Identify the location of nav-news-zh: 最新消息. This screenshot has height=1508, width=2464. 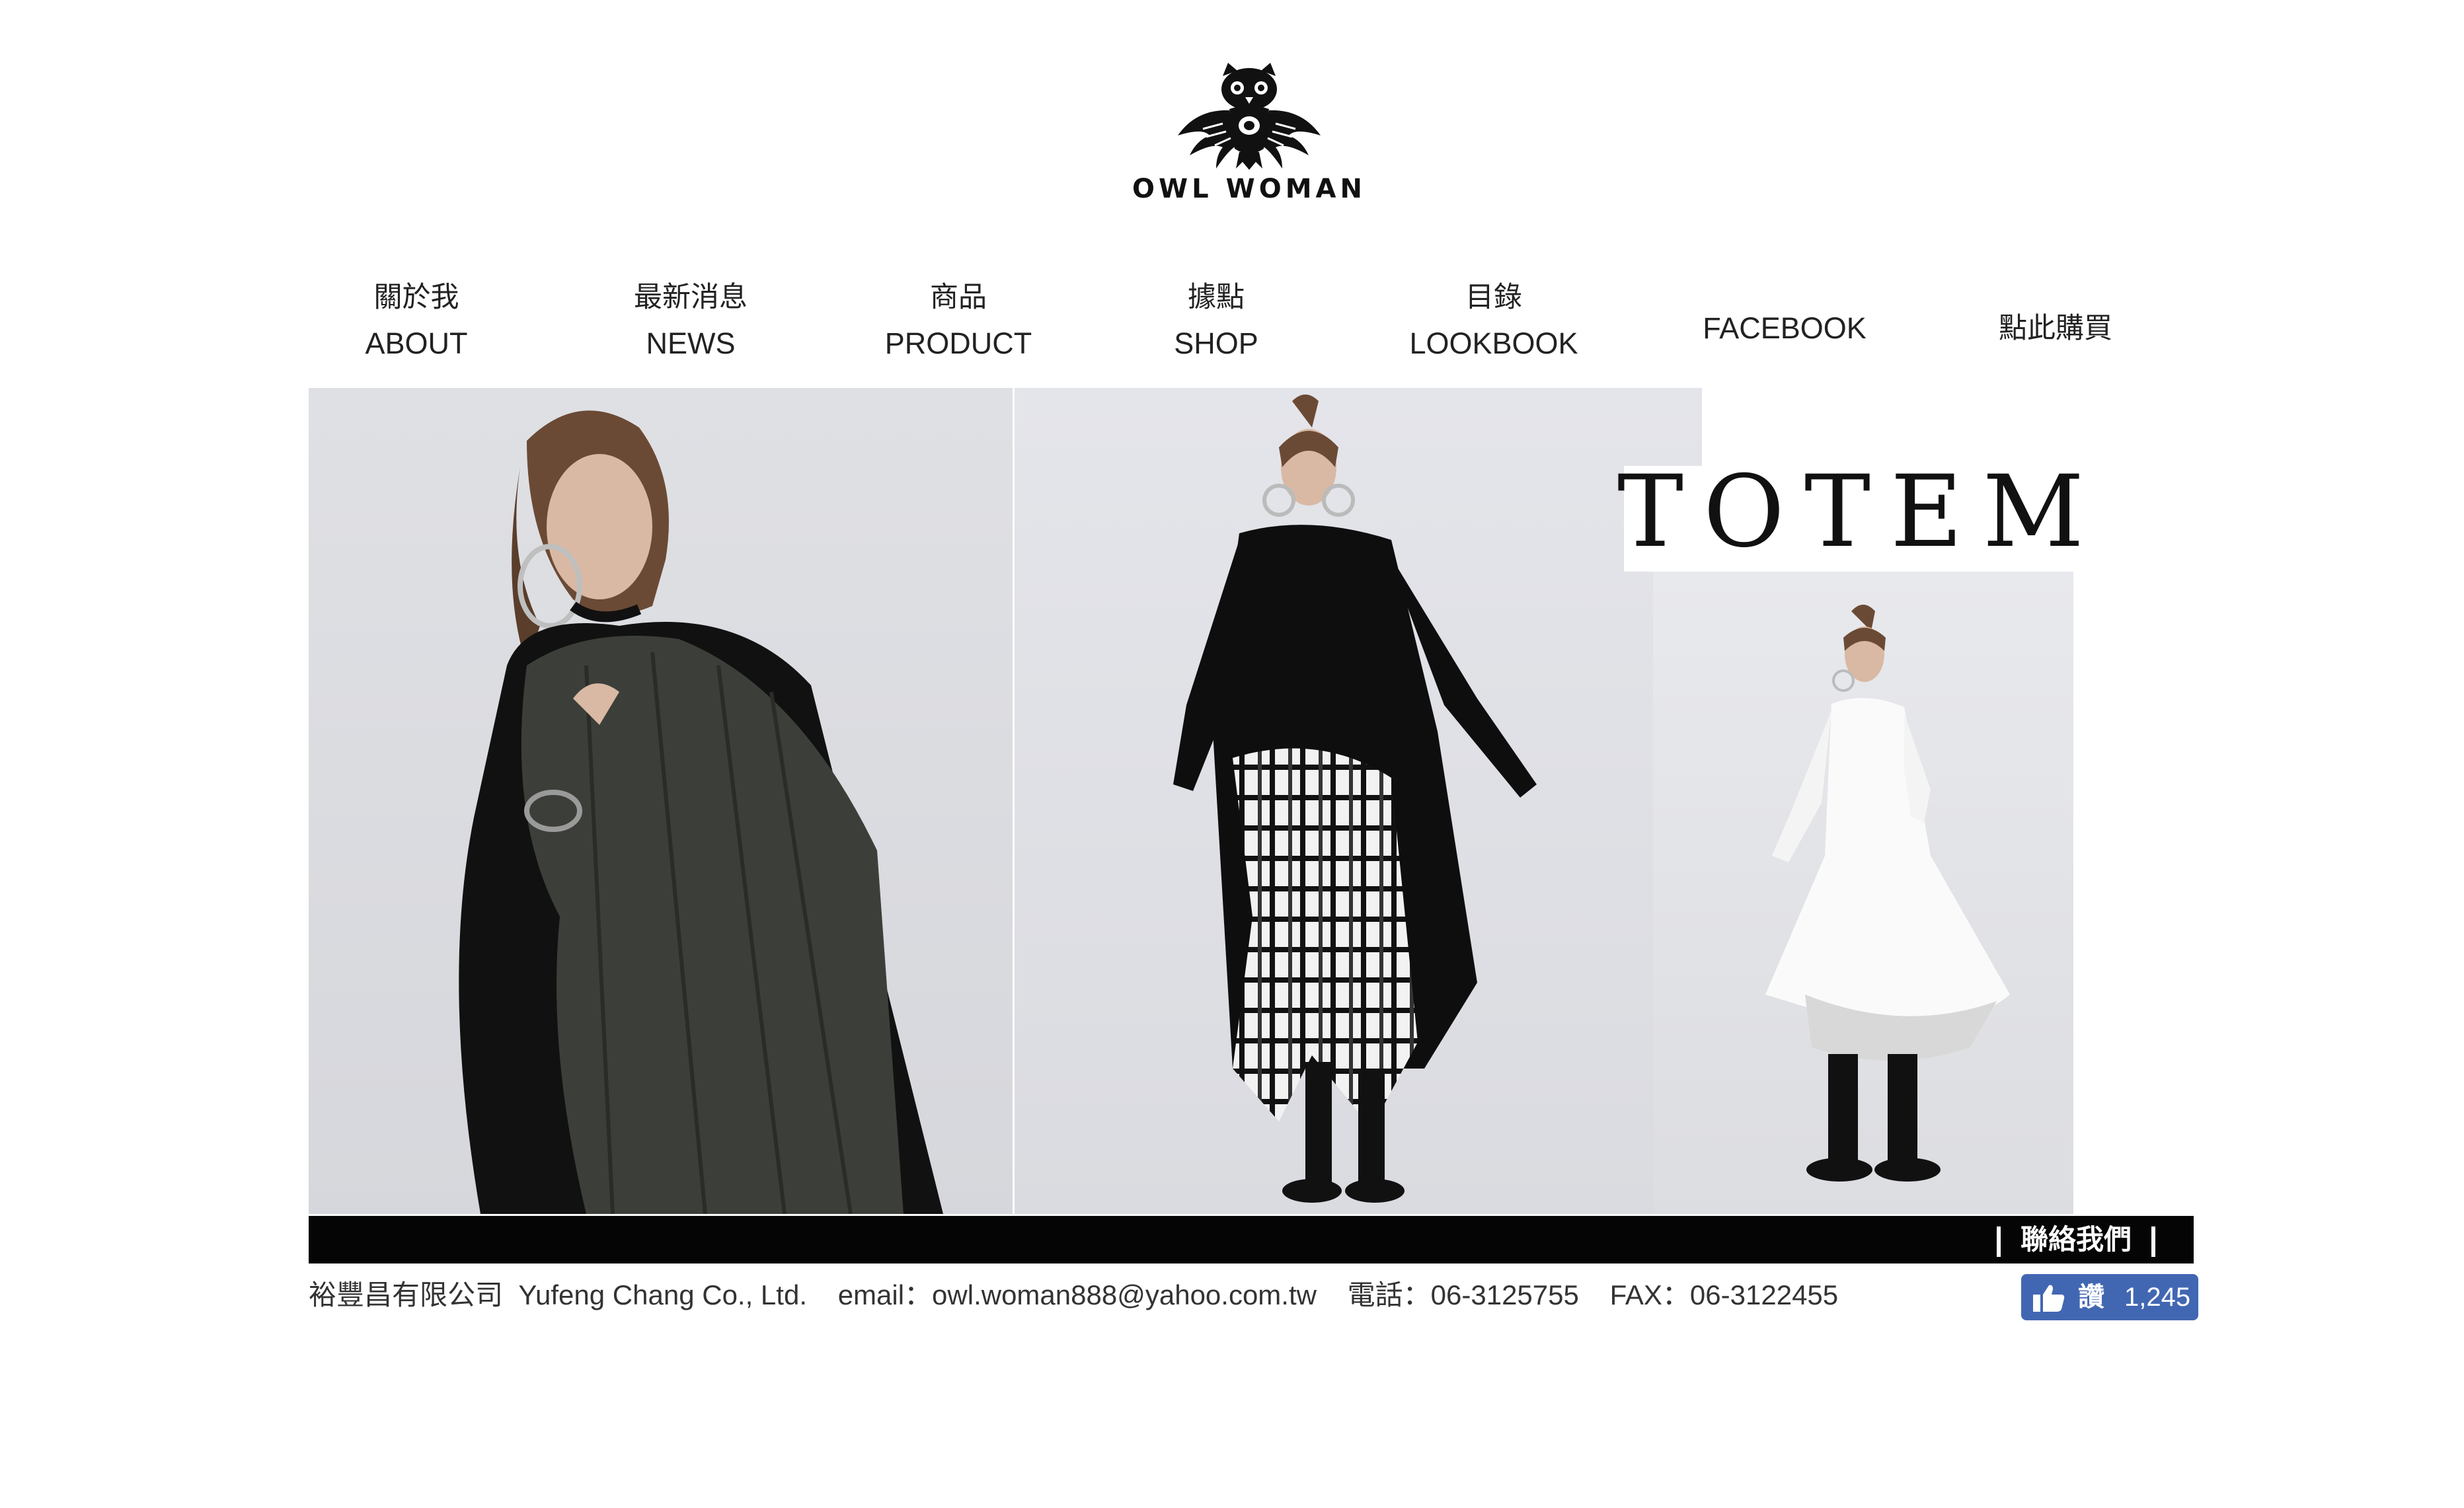
(691, 297).